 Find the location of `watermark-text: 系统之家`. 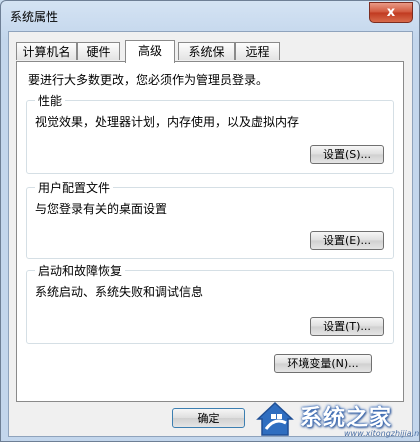

watermark-text: 系统之家 is located at coordinates (346, 418).